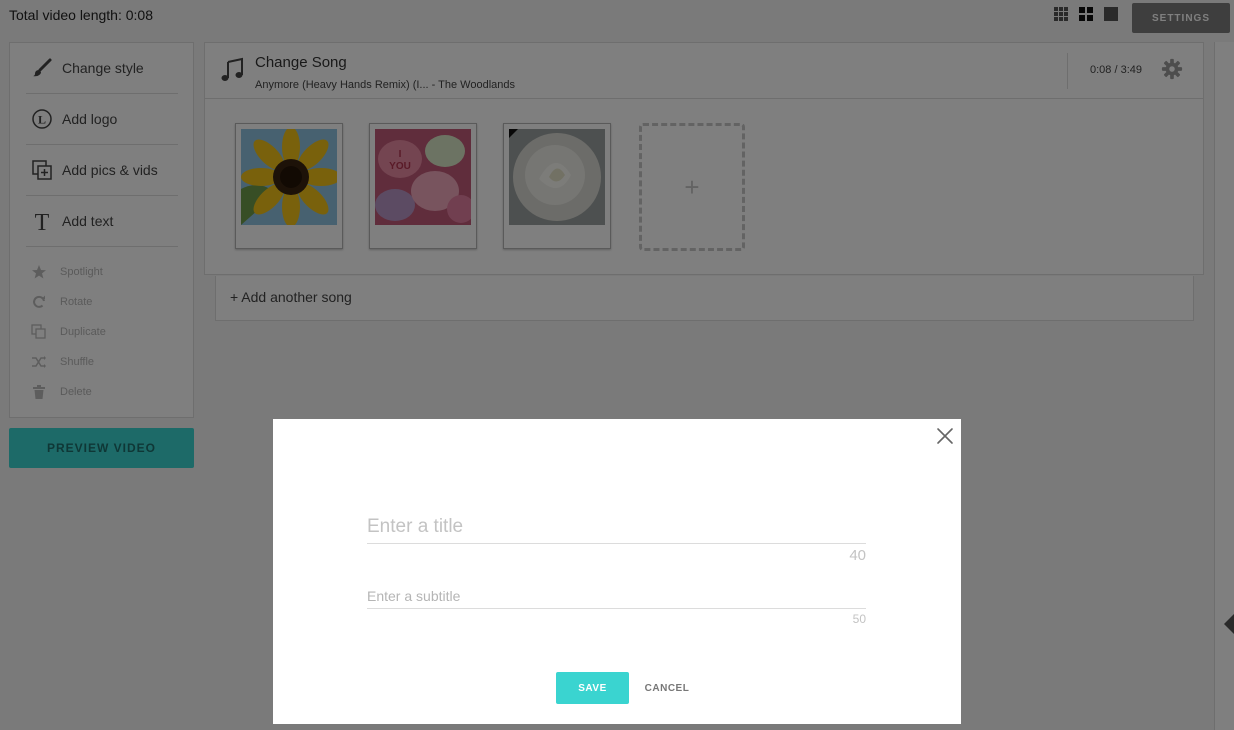 The image size is (1234, 730). Describe the element at coordinates (857, 555) in the screenshot. I see `title-char-counter: 40` at that location.